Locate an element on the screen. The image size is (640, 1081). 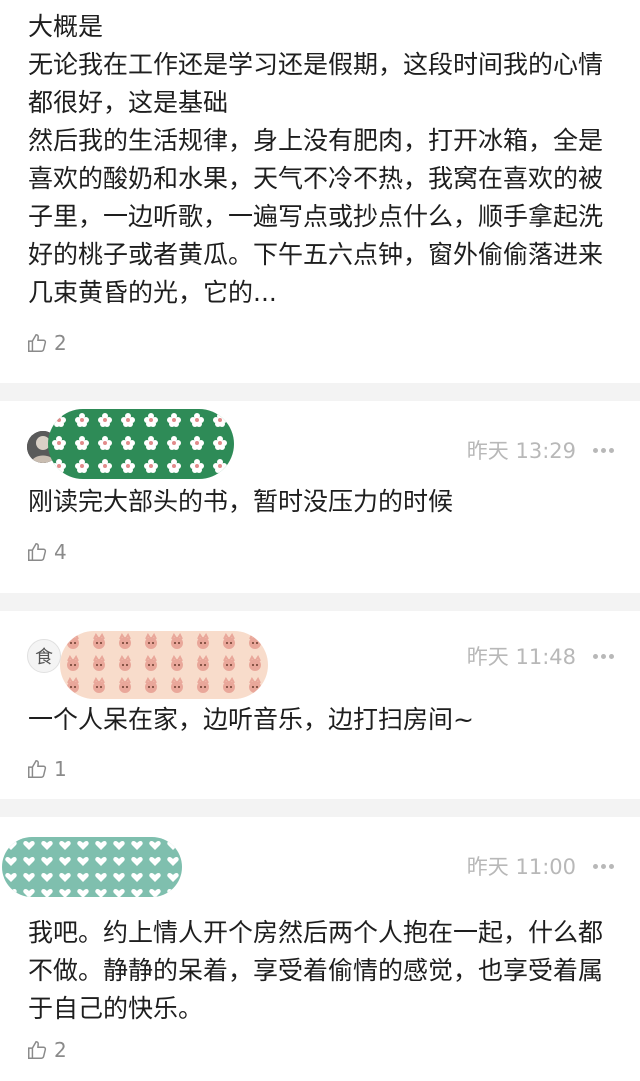
comment-text: 一个人呆在家，边听音乐，边打扫房间~ is located at coordinates (251, 719).